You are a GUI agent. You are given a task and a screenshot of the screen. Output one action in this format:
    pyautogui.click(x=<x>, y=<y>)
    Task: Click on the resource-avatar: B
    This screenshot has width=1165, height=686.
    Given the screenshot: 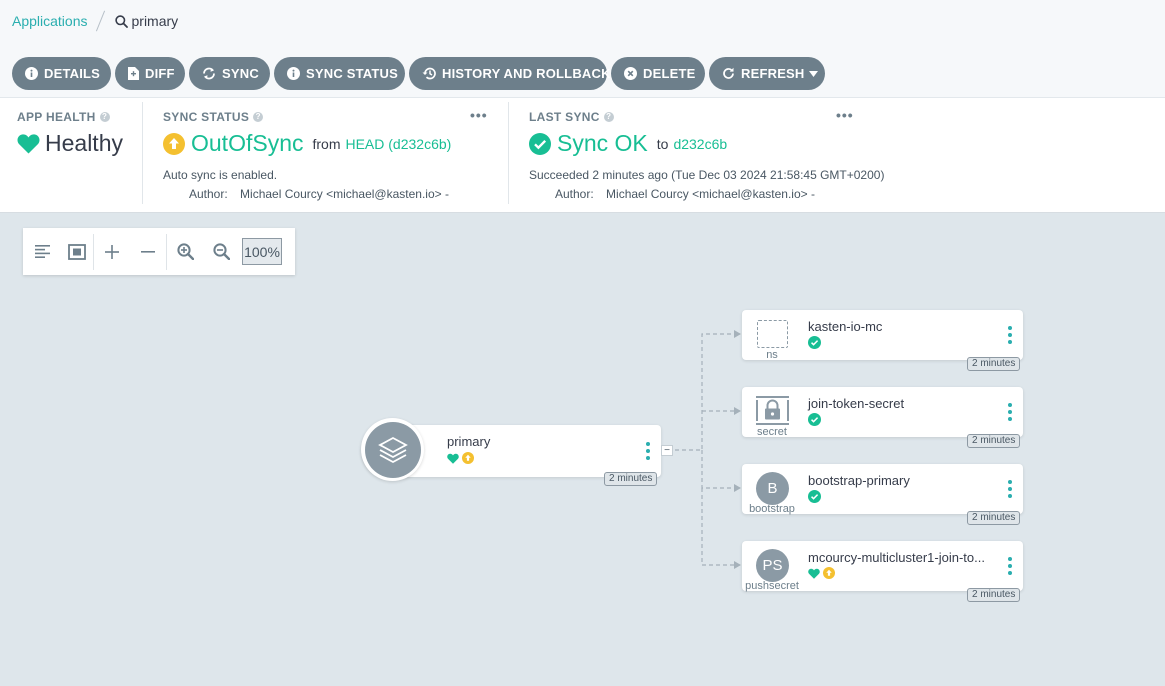 What is the action you would take?
    pyautogui.click(x=772, y=488)
    